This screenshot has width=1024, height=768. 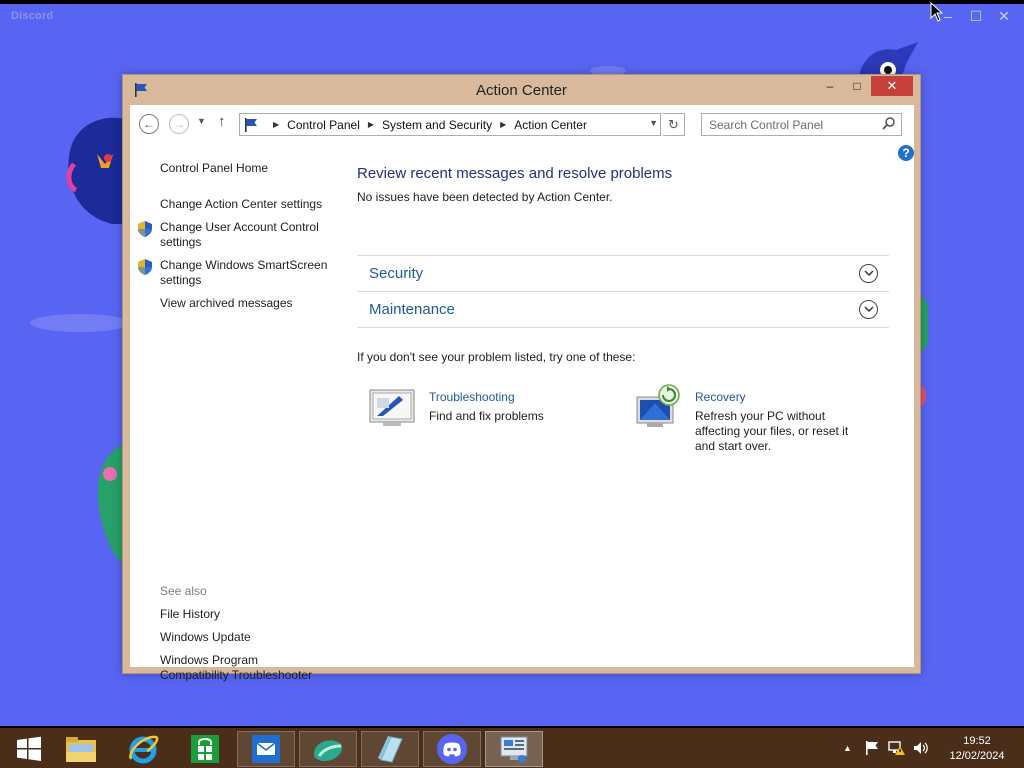 I want to click on smartscreen-link-line2: settings, so click(x=181, y=280).